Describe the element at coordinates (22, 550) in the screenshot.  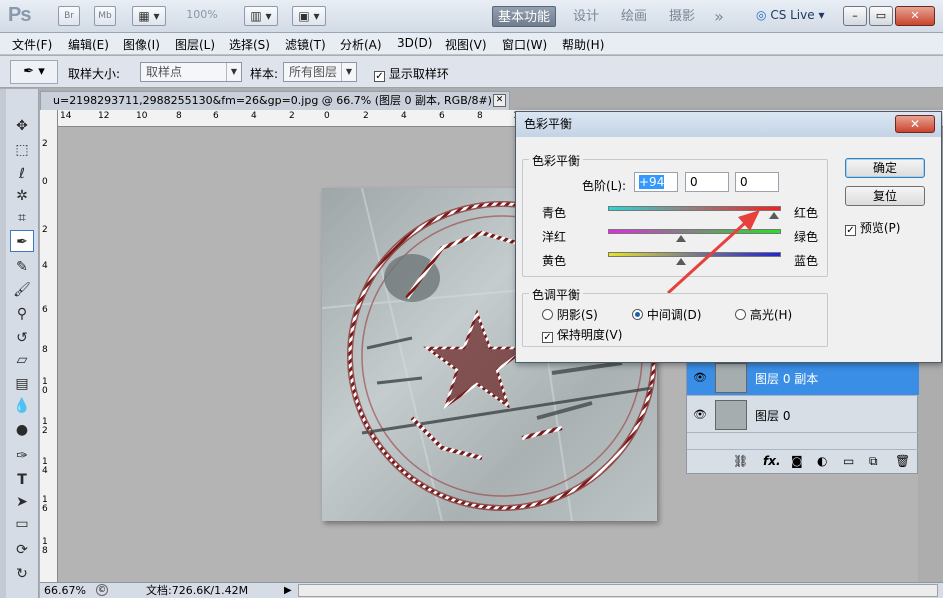
I see `3d-rotate-tool-icon: ⟳` at that location.